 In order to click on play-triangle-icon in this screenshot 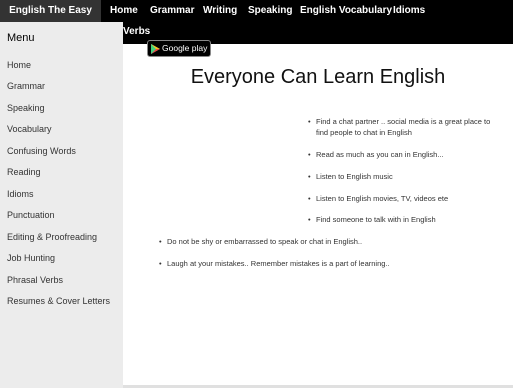, I will do `click(155, 49)`.